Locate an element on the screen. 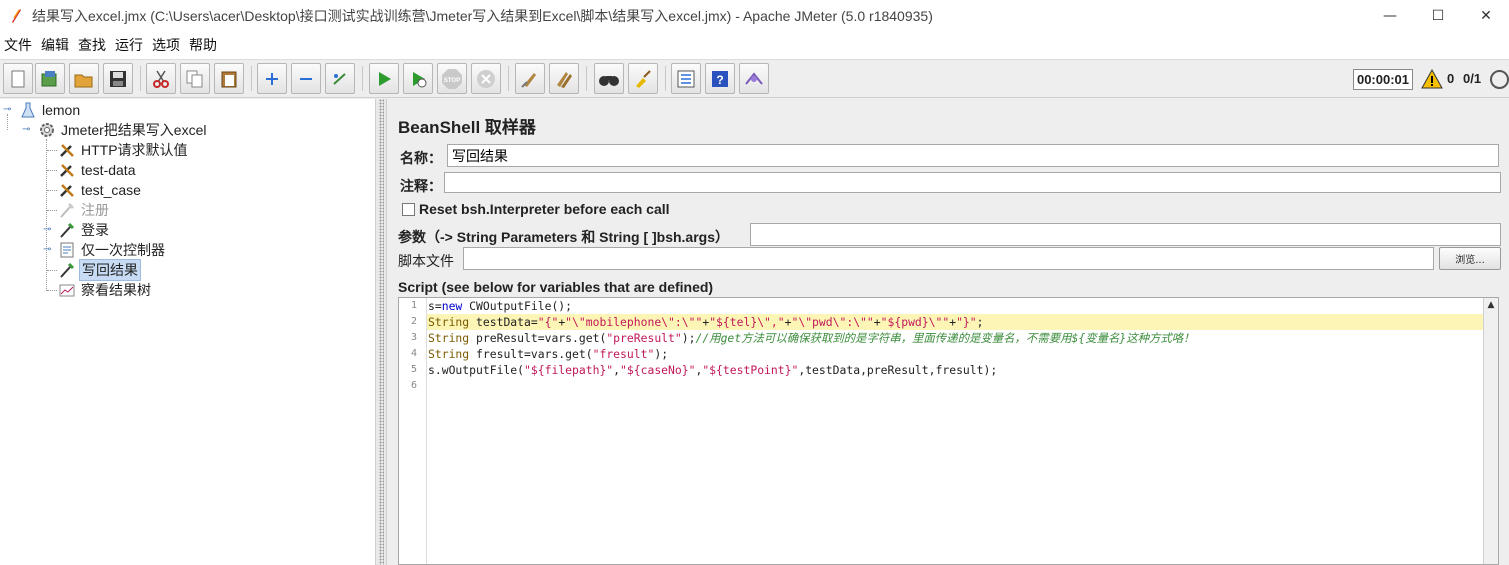 This screenshot has width=1509, height=565. toolbar: STOP ? 00:00:01 0 0/1 is located at coordinates (754, 78).